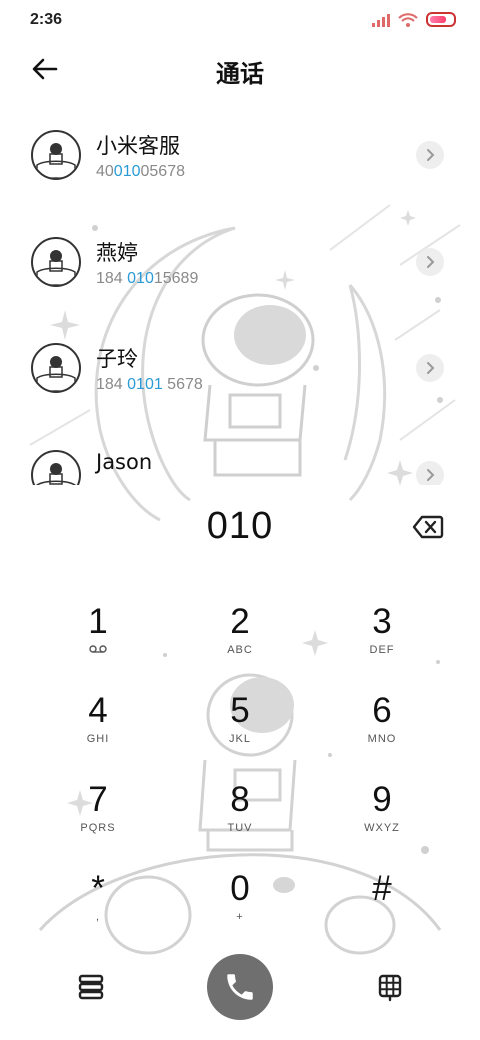 Image resolution: width=480 pixels, height=1040 pixels. What do you see at coordinates (98, 888) in the screenshot?
I see `key-digit: *` at bounding box center [98, 888].